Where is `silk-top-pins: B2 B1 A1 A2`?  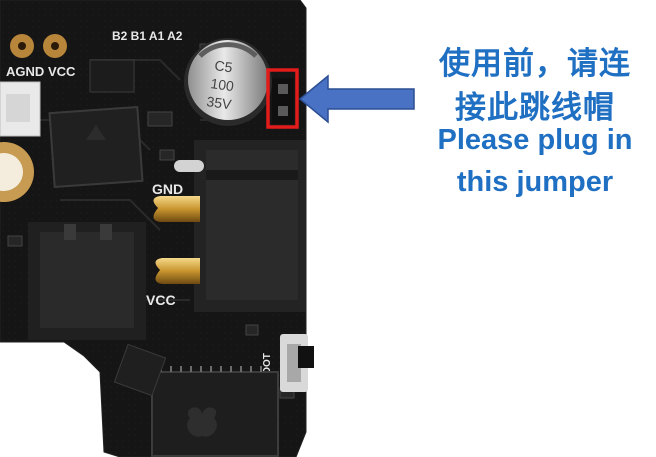
silk-top-pins: B2 B1 A1 A2 is located at coordinates (147, 36).